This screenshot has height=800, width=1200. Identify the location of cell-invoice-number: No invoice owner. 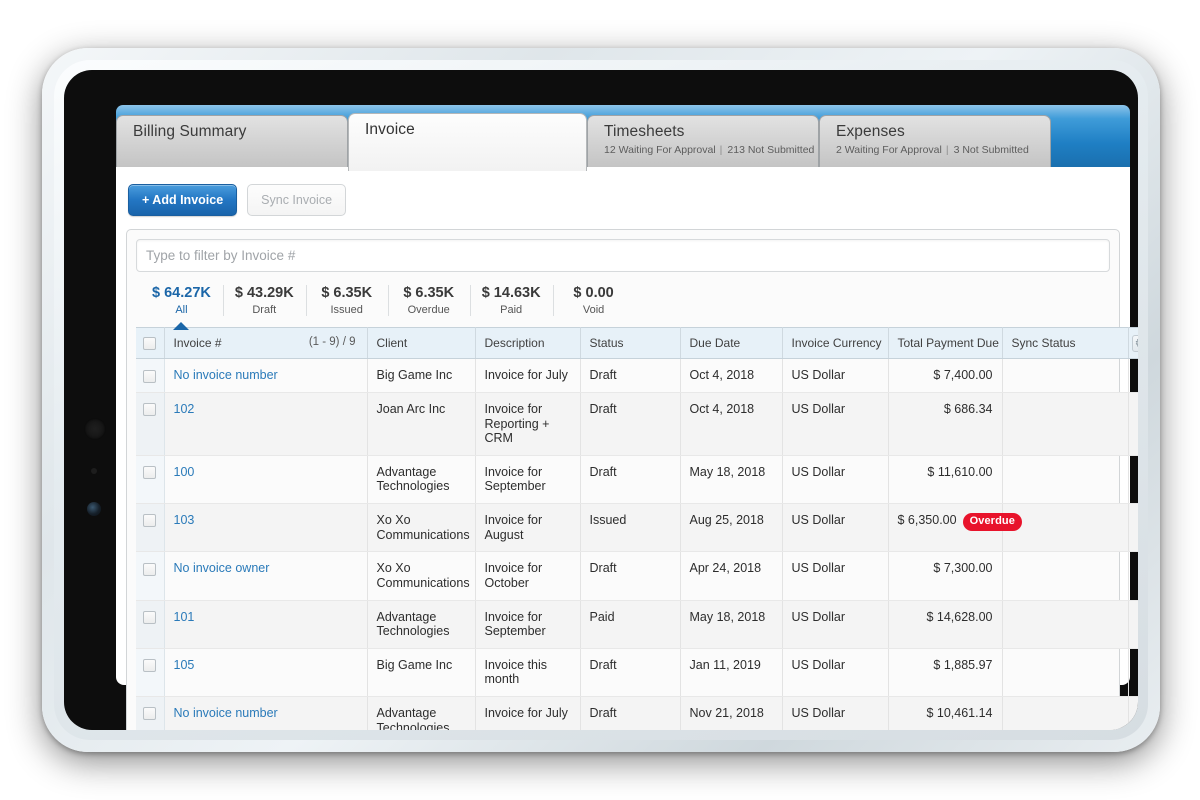
(266, 576).